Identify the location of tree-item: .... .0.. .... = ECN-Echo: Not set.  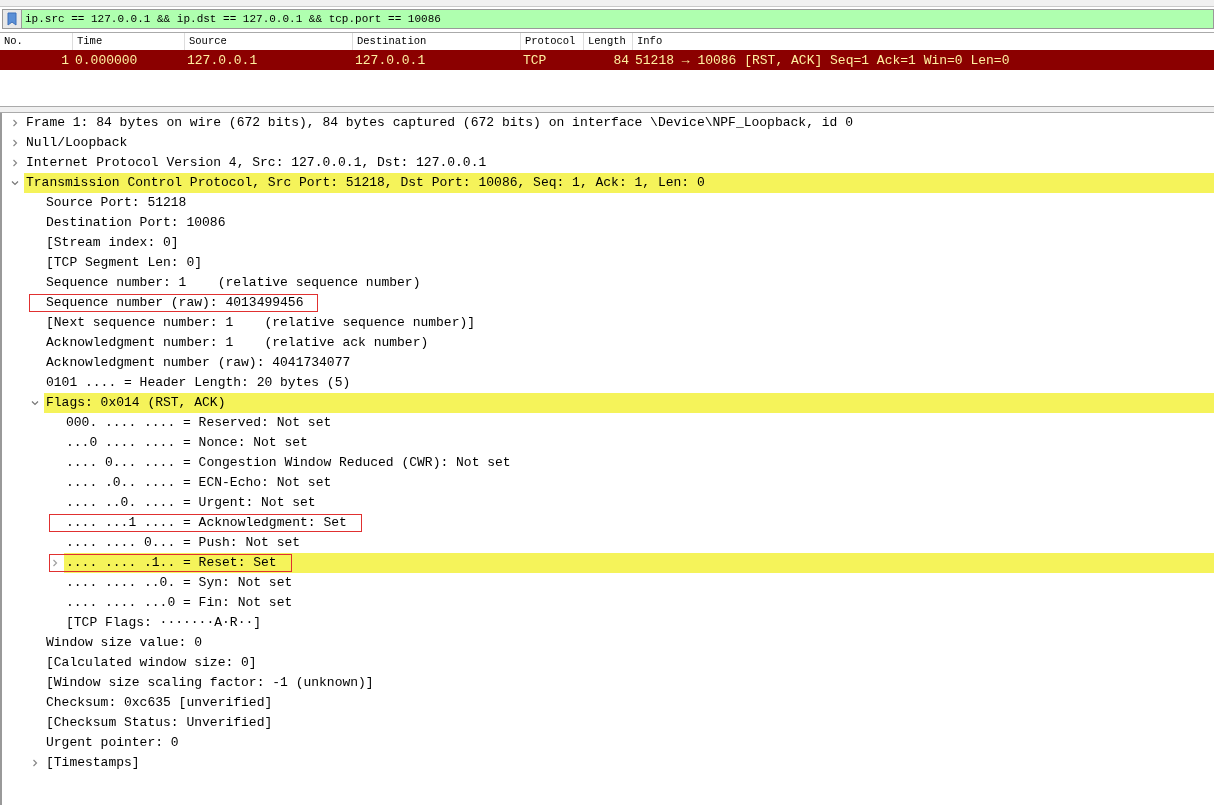
(639, 483).